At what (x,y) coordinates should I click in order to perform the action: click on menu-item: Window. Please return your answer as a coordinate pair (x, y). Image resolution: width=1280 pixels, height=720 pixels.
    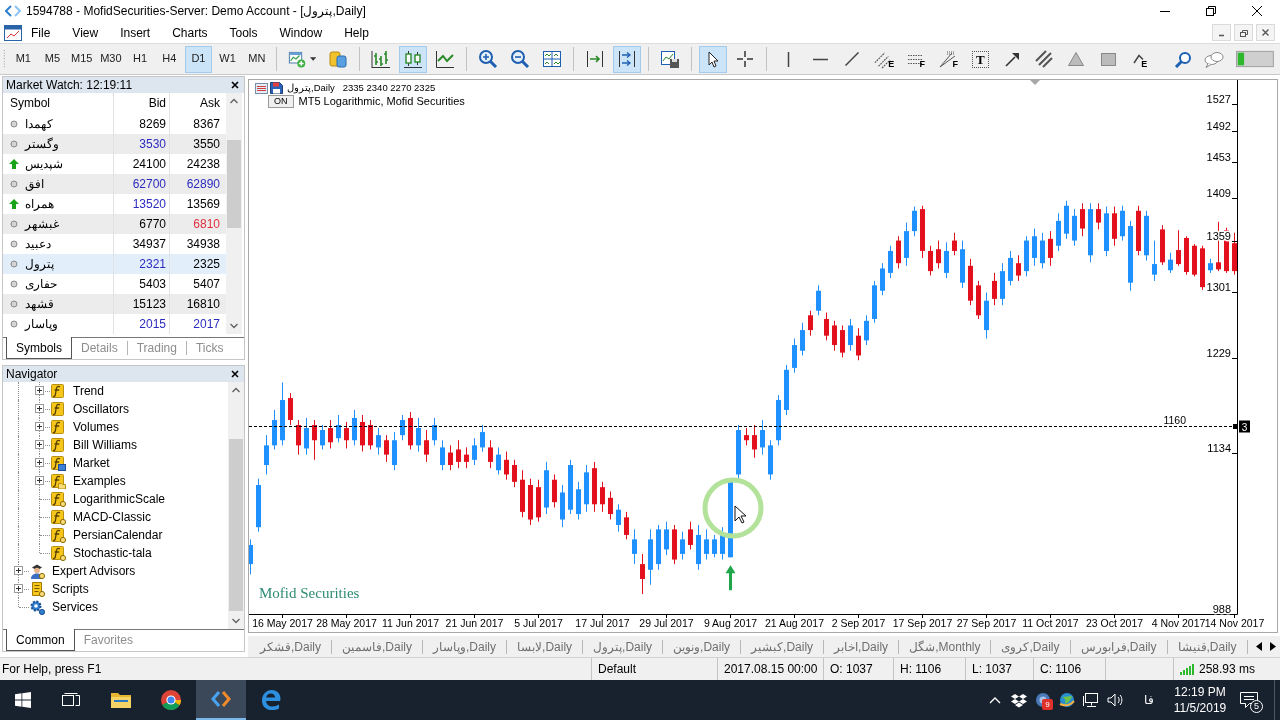
    Looking at the image, I should click on (301, 32).